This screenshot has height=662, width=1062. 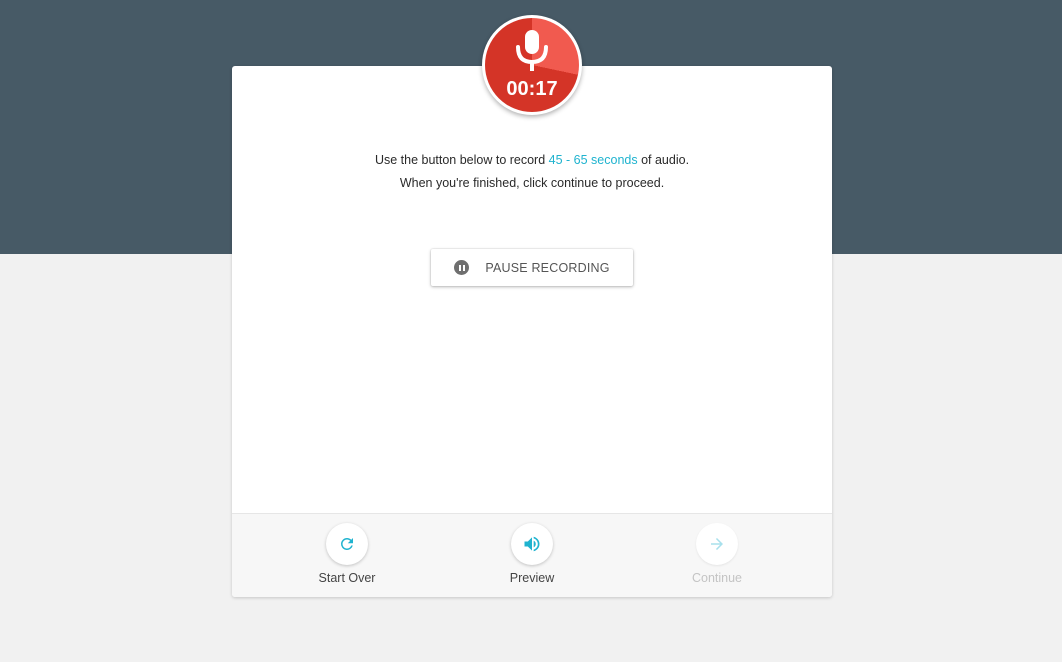 I want to click on start-over-button: Start Over, so click(x=347, y=554).